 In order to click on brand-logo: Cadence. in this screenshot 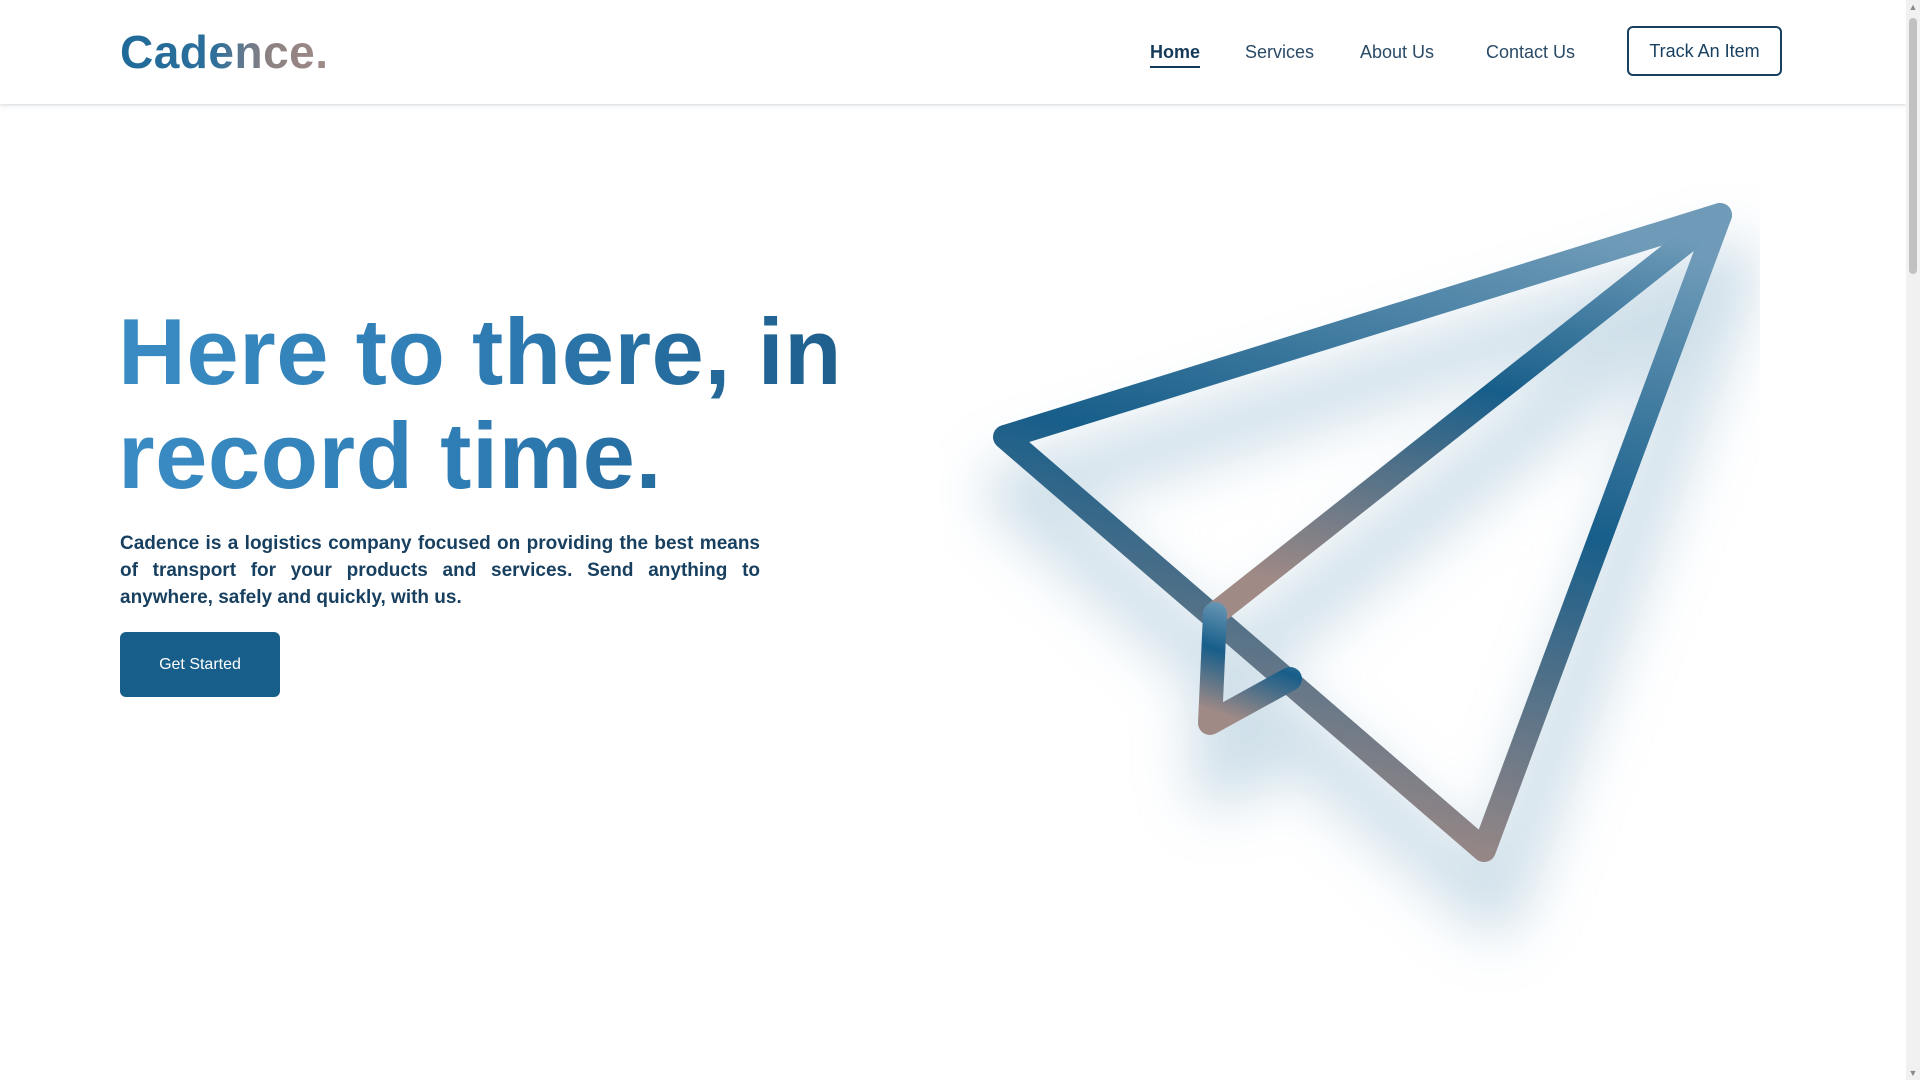, I will do `click(224, 52)`.